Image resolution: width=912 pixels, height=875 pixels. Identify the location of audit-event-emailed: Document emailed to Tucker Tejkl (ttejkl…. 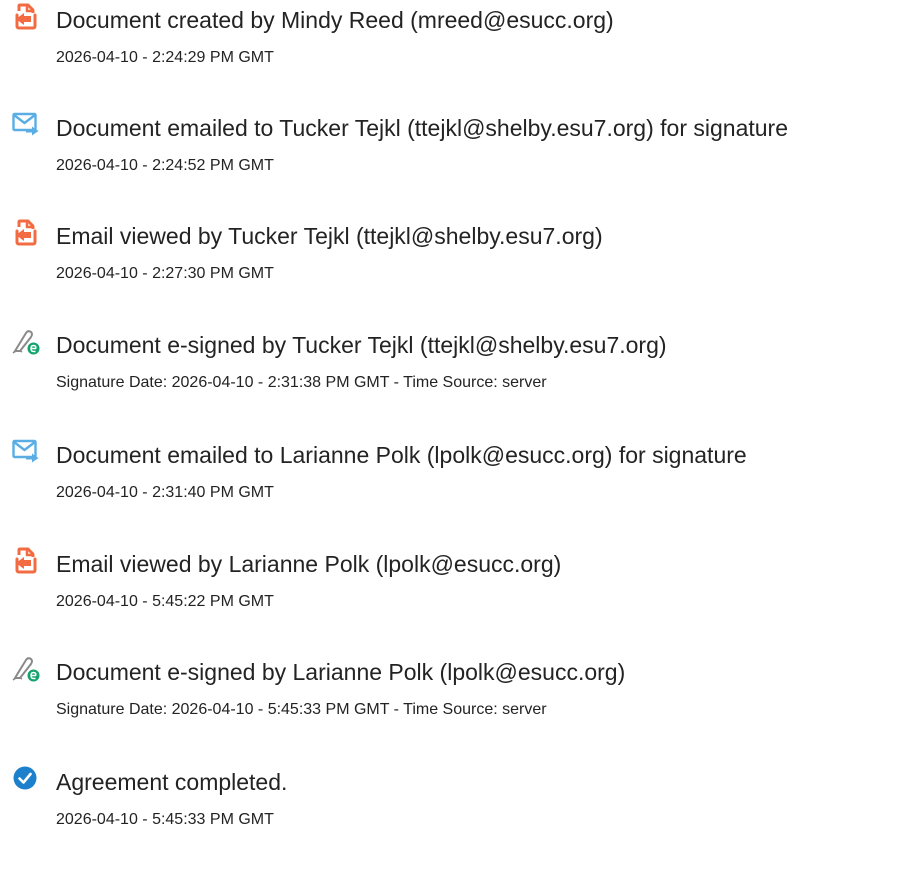
(462, 150).